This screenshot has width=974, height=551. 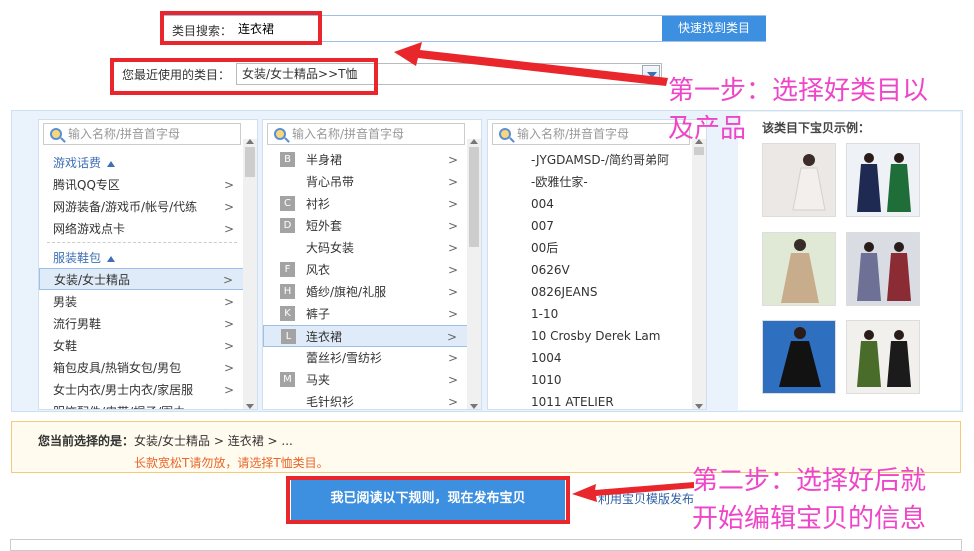 What do you see at coordinates (142, 242) in the screenshot?
I see `divider` at bounding box center [142, 242].